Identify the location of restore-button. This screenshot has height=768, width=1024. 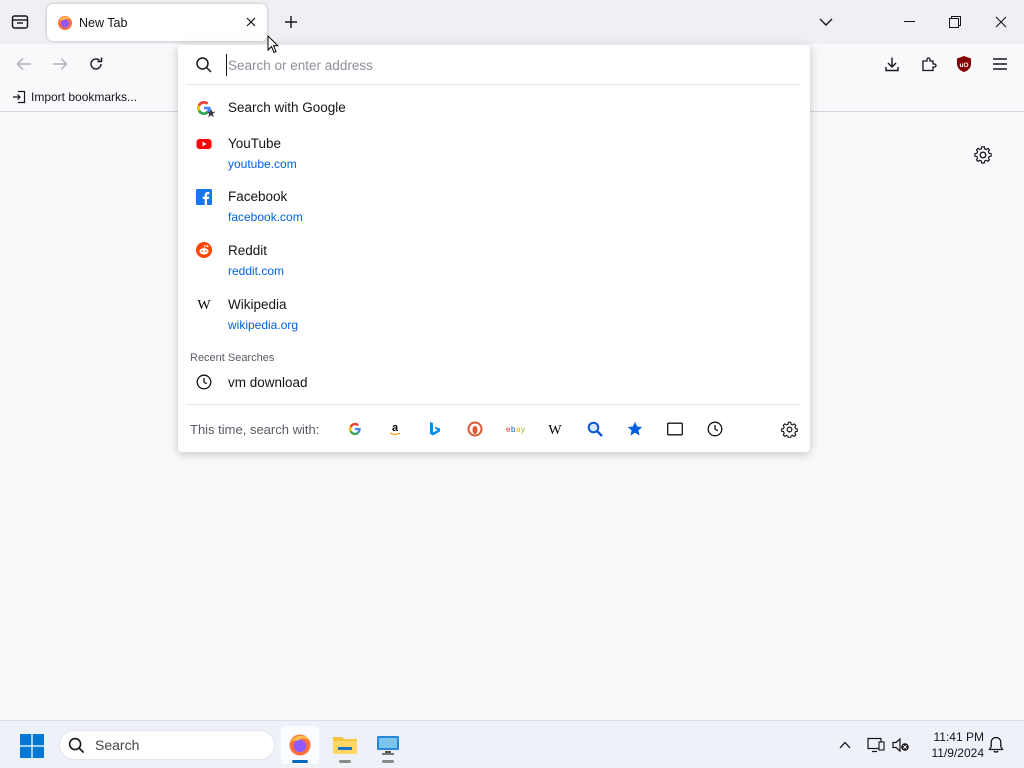
(955, 22).